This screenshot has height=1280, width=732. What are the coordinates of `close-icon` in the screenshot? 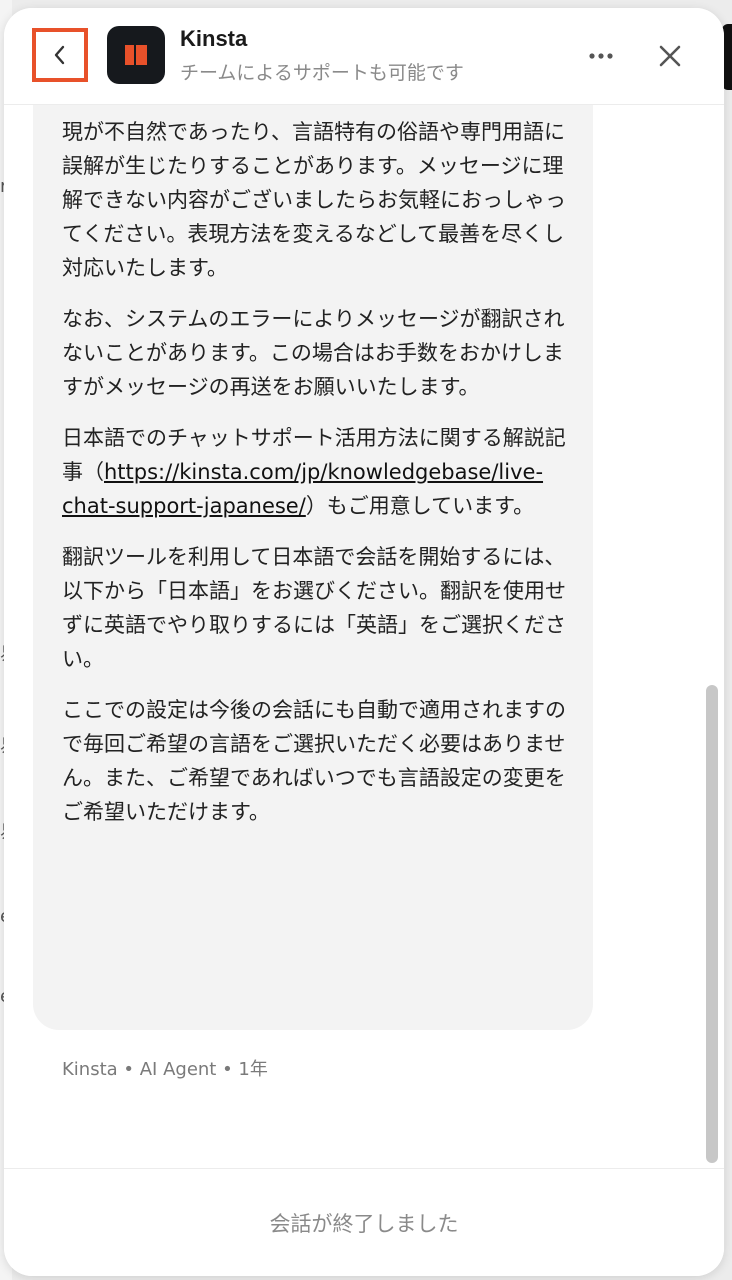 It's located at (670, 56).